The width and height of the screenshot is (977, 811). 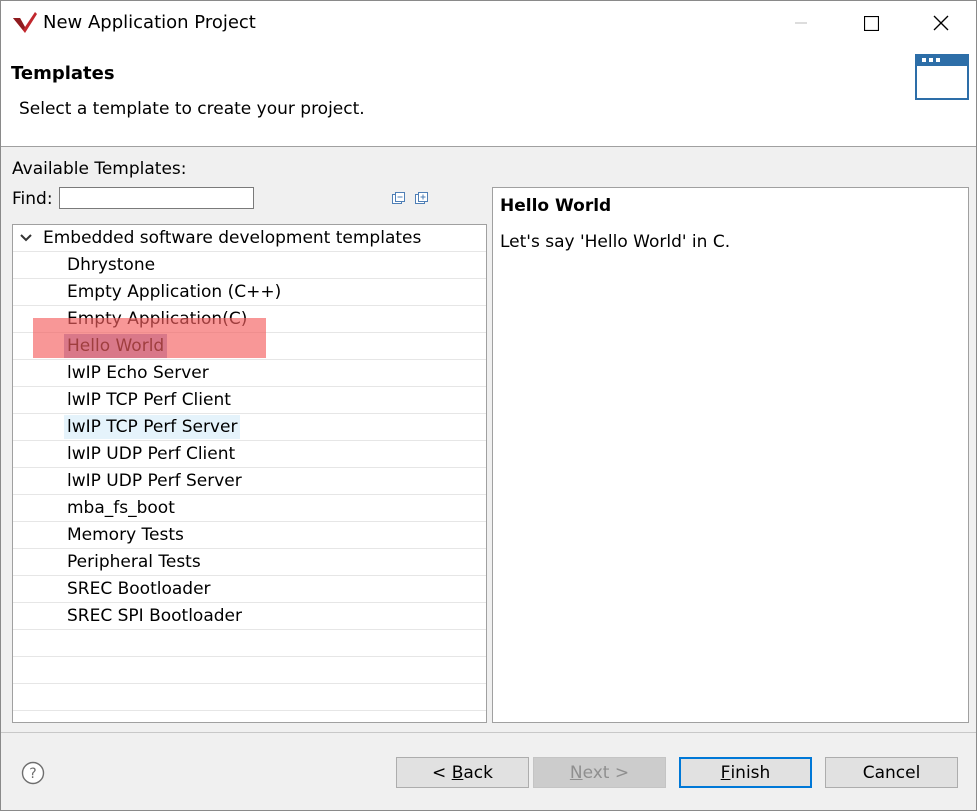 What do you see at coordinates (249, 346) in the screenshot?
I see `tree-item-hello-world: Hello World` at bounding box center [249, 346].